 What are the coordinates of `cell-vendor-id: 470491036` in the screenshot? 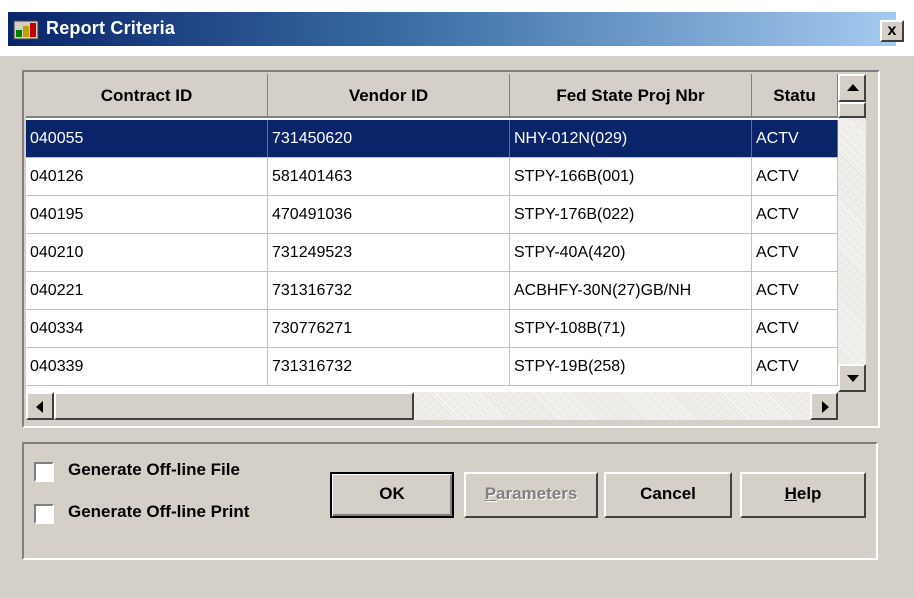 It's located at (389, 214).